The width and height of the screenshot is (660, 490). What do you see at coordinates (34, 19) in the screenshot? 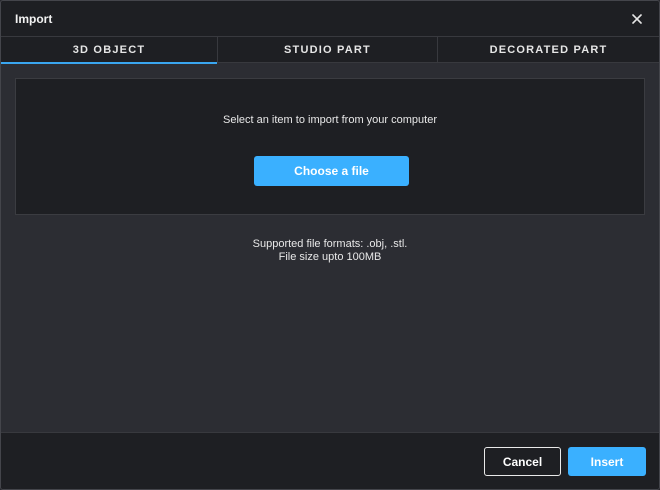
I see `dialog-title: Import` at bounding box center [34, 19].